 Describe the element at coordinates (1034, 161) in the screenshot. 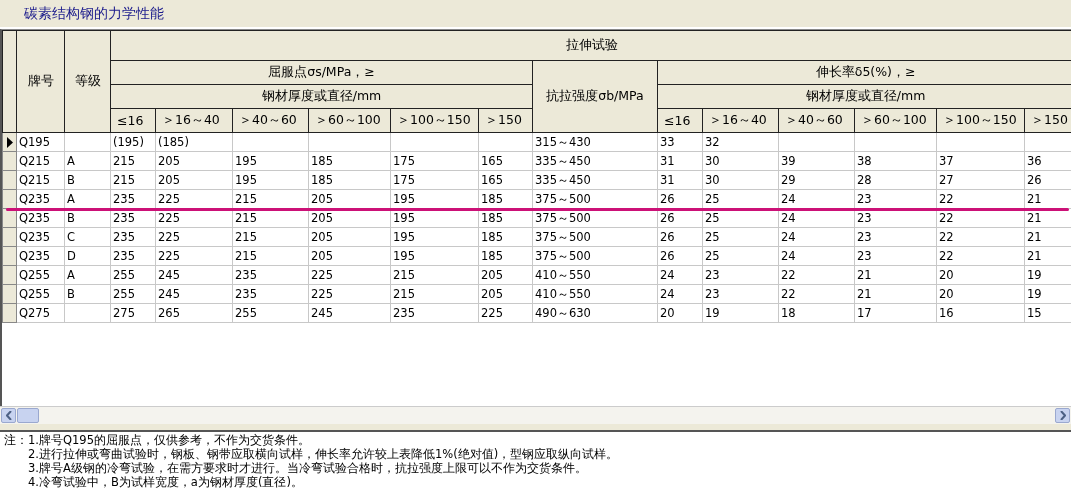

I see `table-cell: 36` at that location.